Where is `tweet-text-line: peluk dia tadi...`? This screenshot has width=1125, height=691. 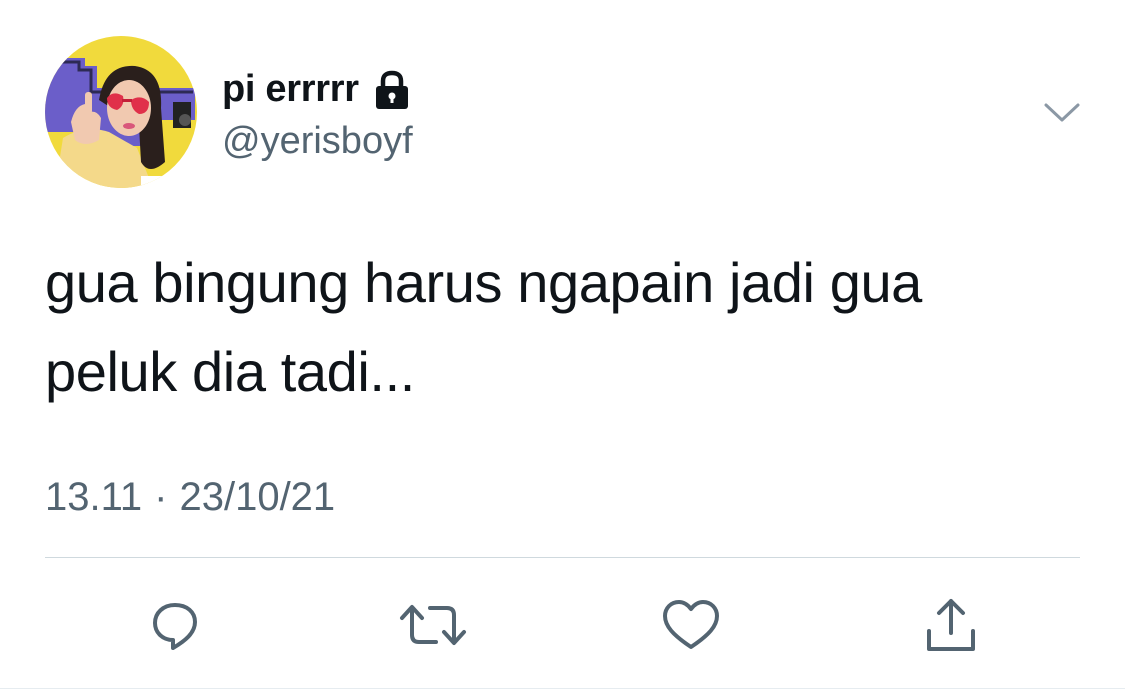 tweet-text-line: peluk dia tadi... is located at coordinates (230, 371).